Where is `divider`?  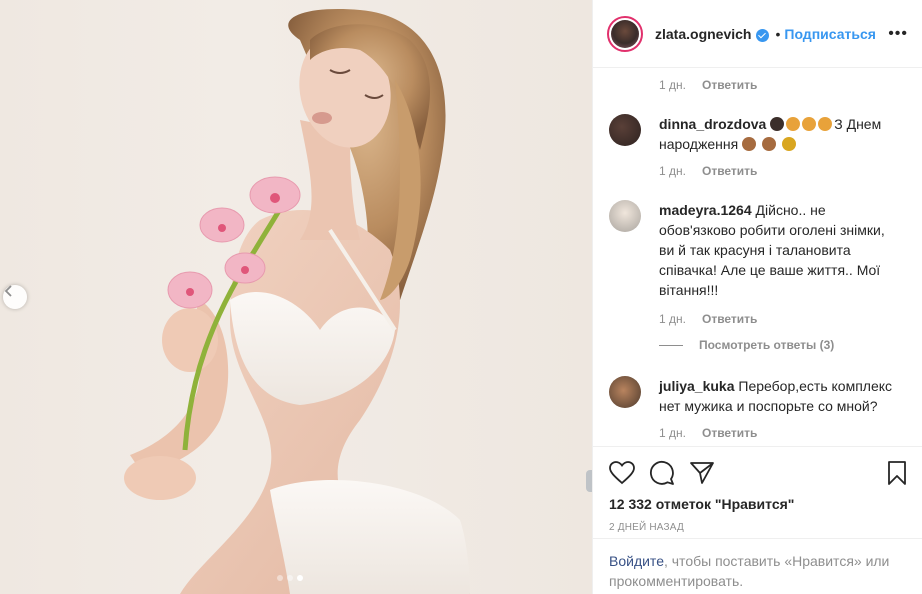
divider is located at coordinates (671, 345).